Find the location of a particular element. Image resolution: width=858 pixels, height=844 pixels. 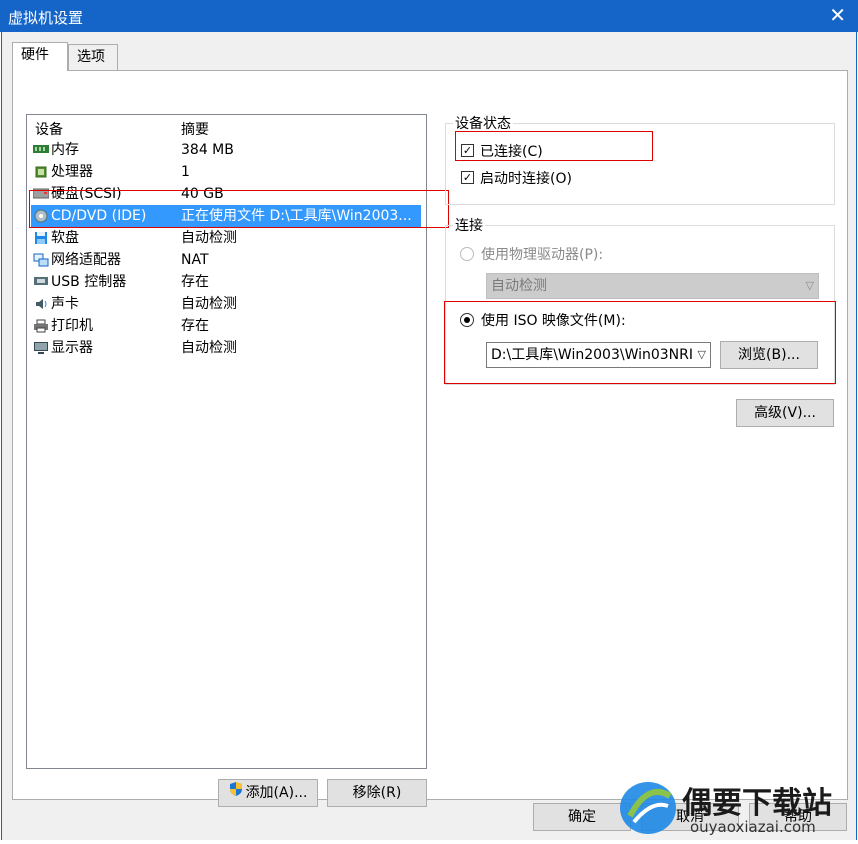

device-summary: NAT is located at coordinates (195, 260).